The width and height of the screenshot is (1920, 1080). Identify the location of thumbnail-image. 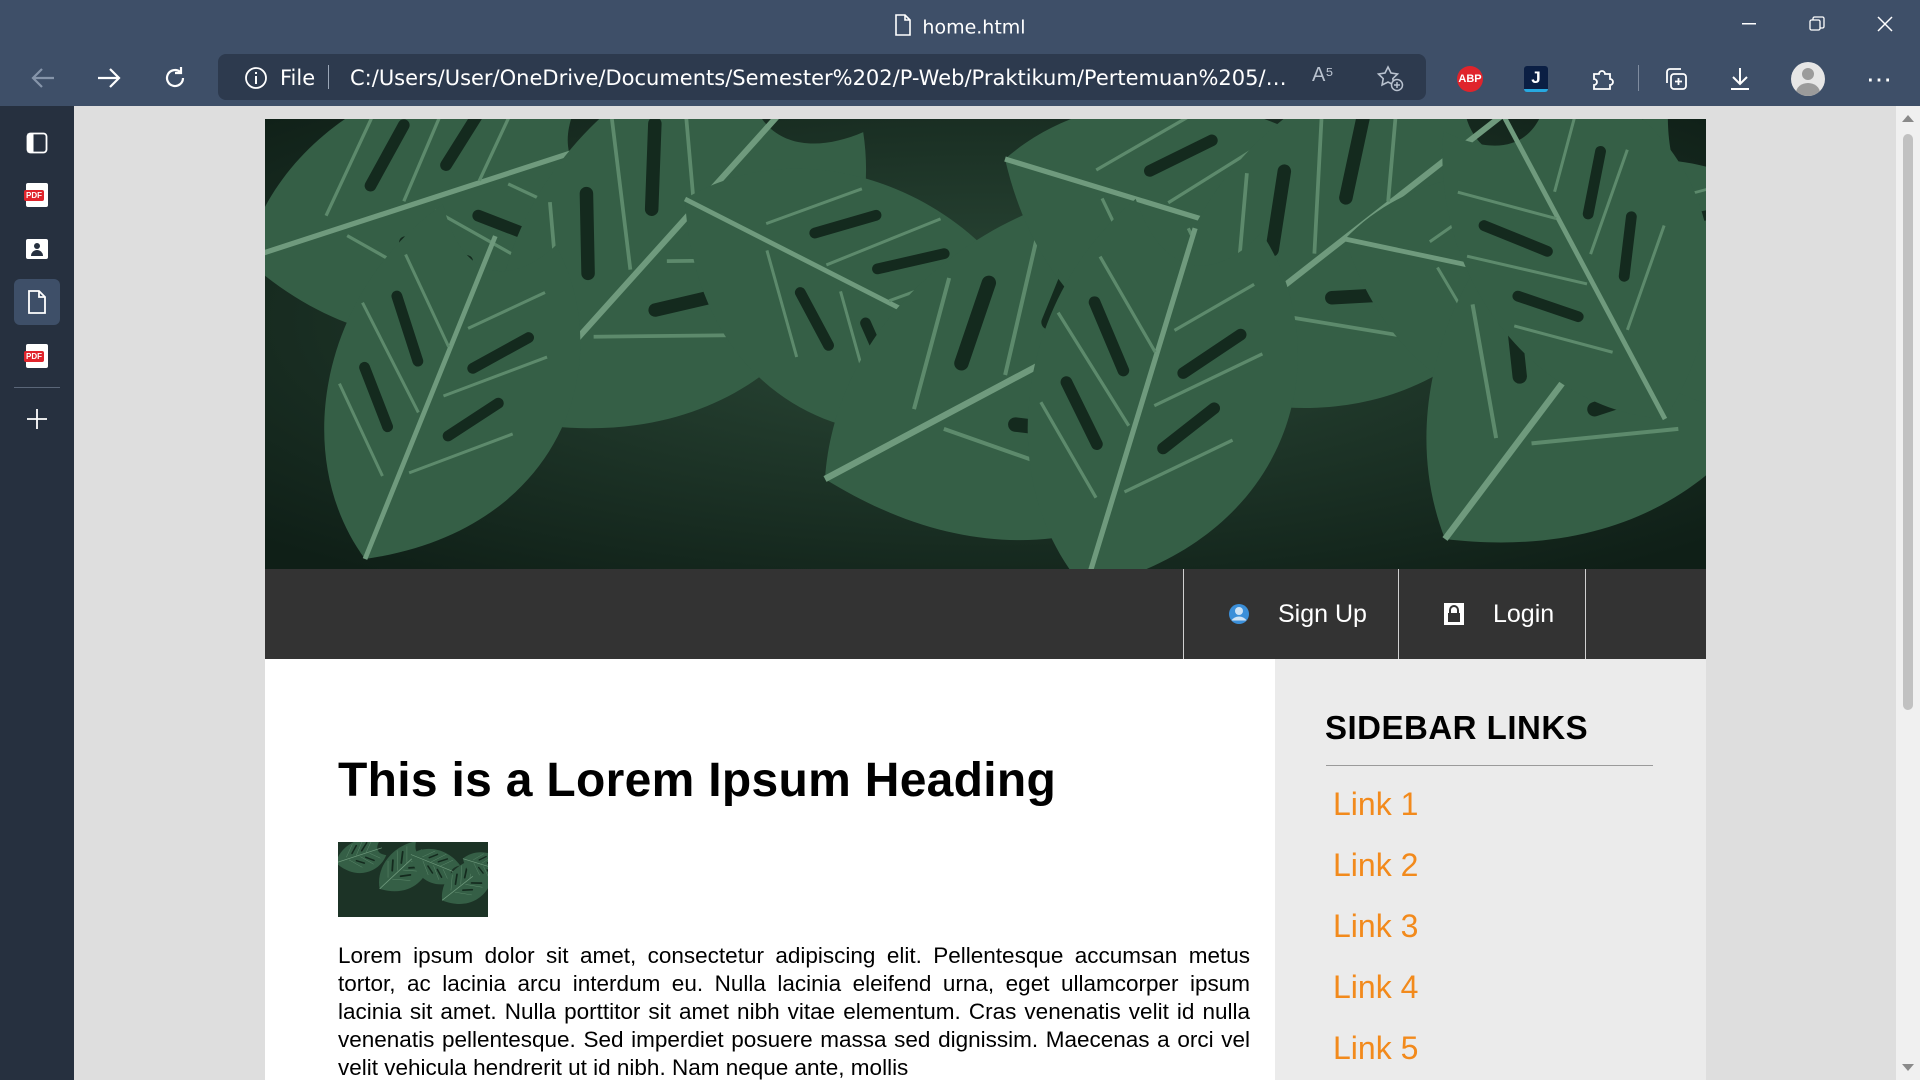
(413, 879).